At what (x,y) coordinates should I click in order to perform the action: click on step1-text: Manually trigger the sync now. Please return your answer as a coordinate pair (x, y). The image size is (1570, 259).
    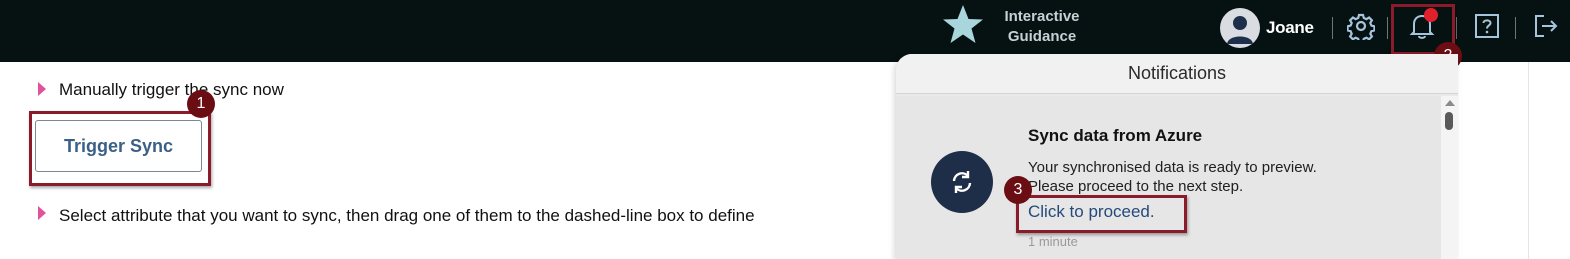
    Looking at the image, I should click on (171, 89).